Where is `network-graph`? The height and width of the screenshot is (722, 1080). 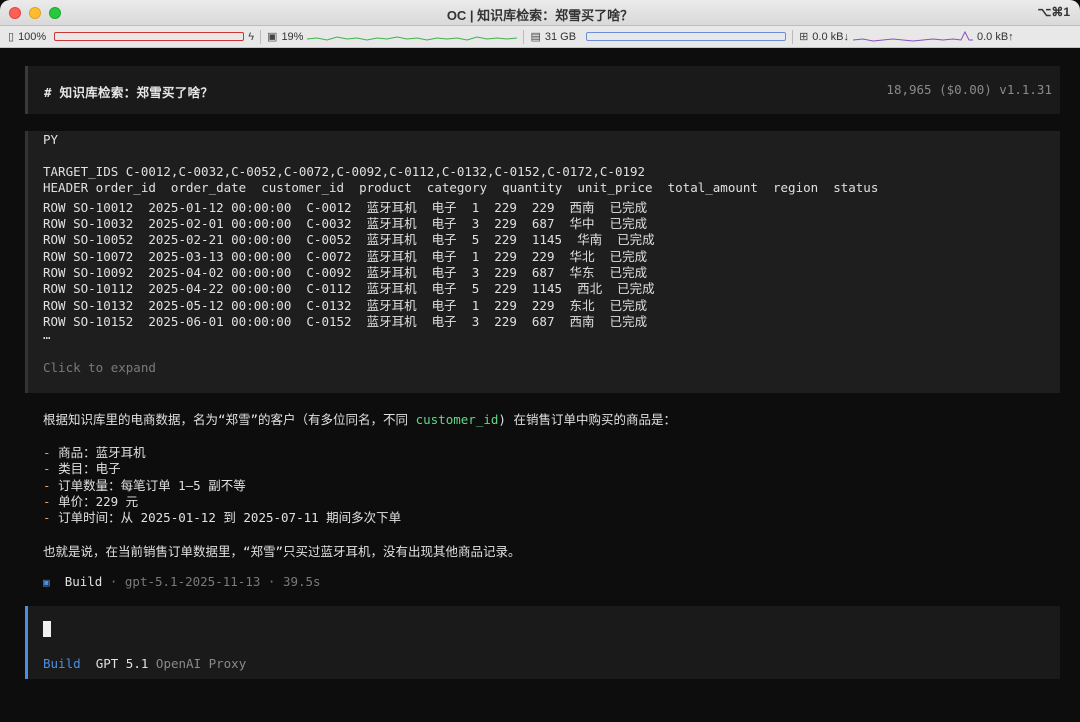
network-graph is located at coordinates (912, 36).